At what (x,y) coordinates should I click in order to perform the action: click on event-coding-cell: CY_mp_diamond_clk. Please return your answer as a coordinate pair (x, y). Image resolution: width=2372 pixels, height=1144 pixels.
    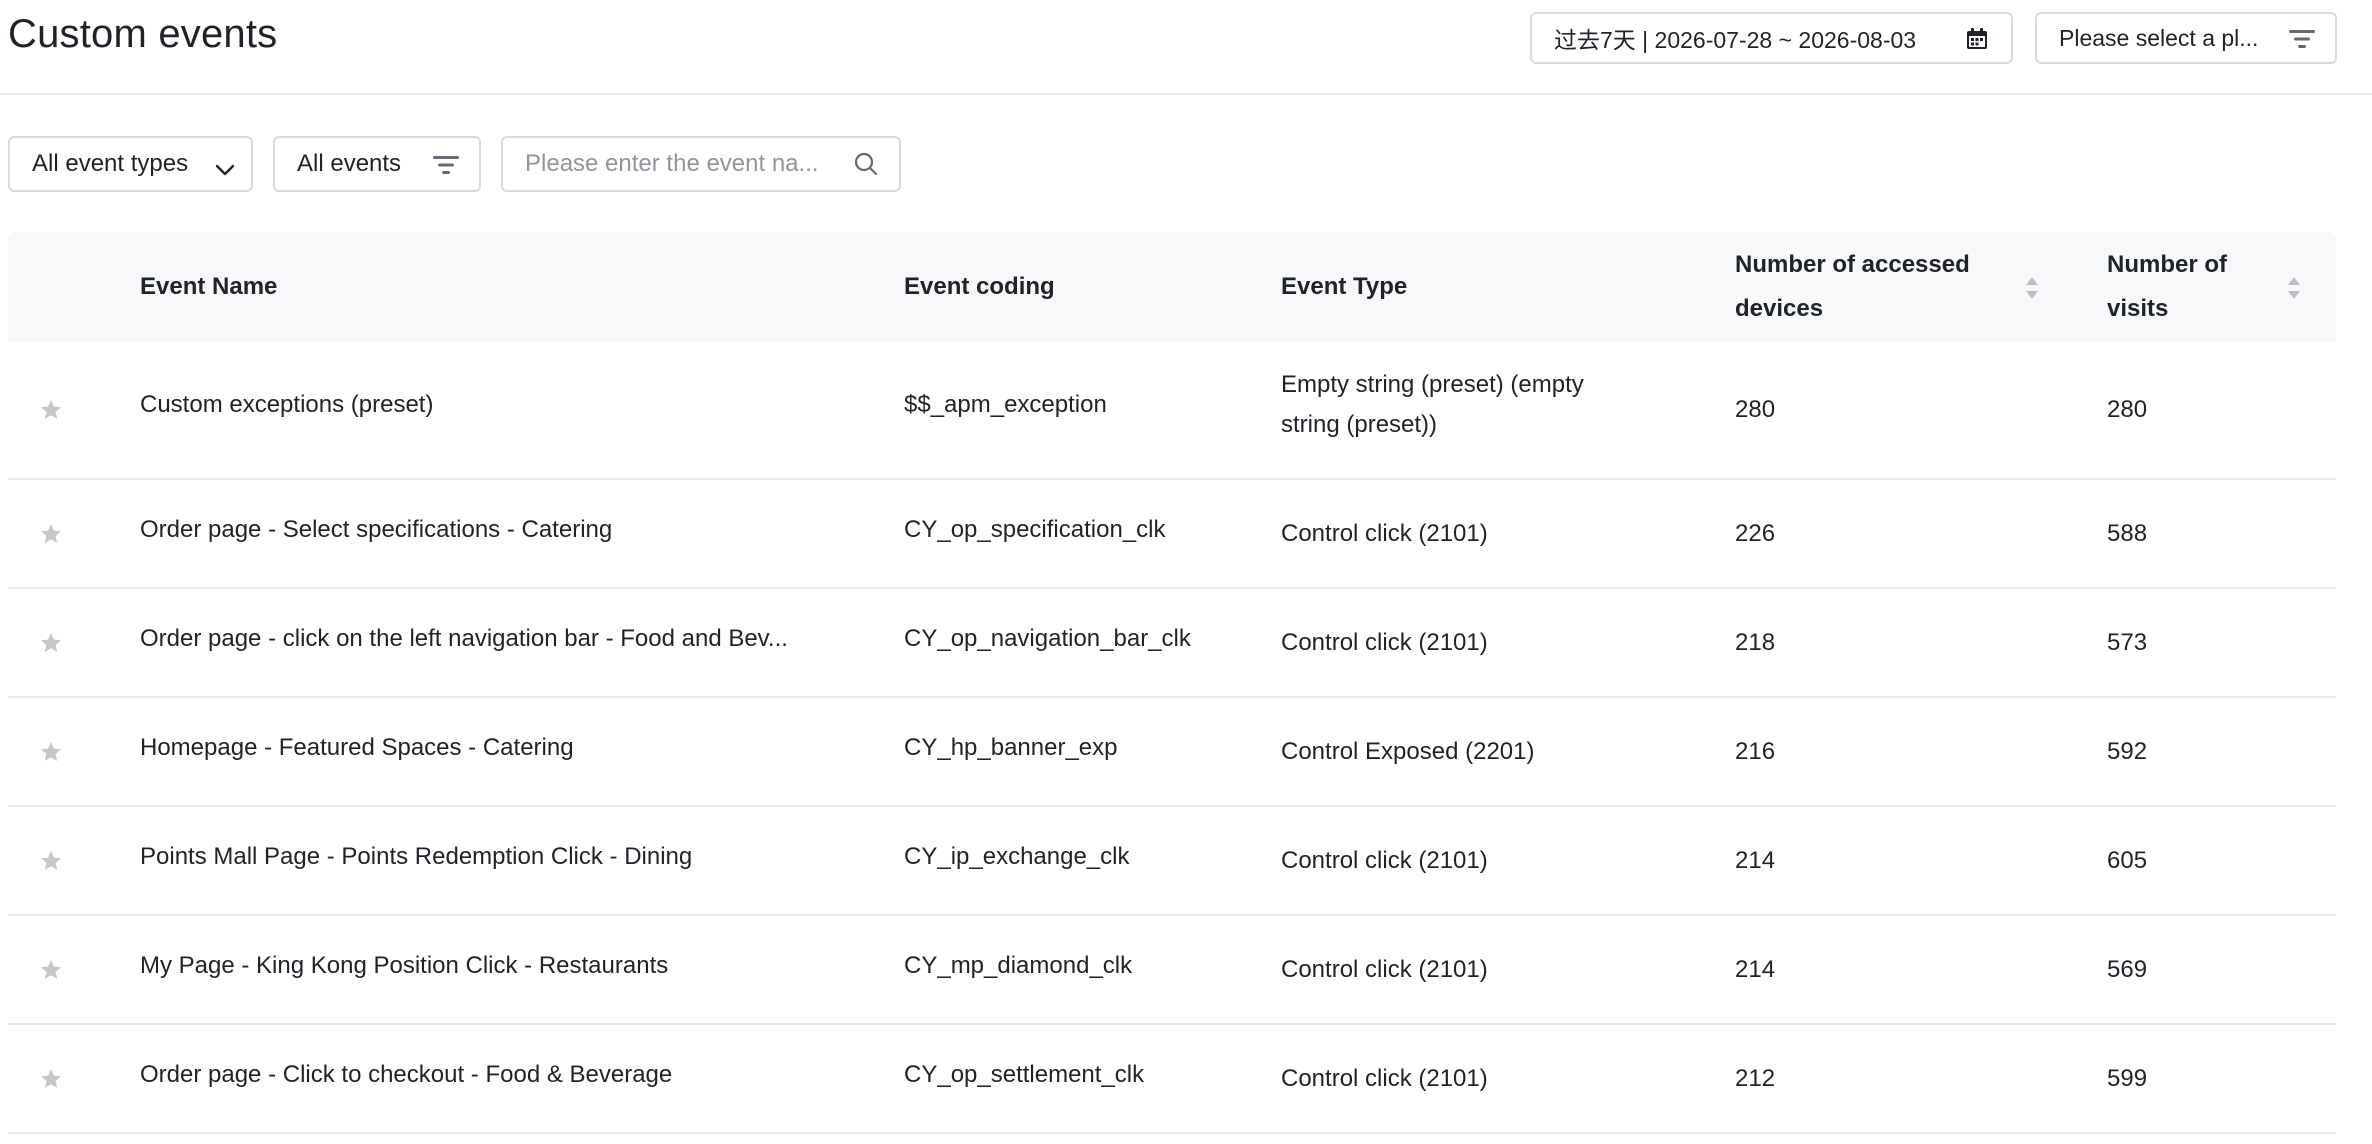
    Looking at the image, I should click on (1018, 965).